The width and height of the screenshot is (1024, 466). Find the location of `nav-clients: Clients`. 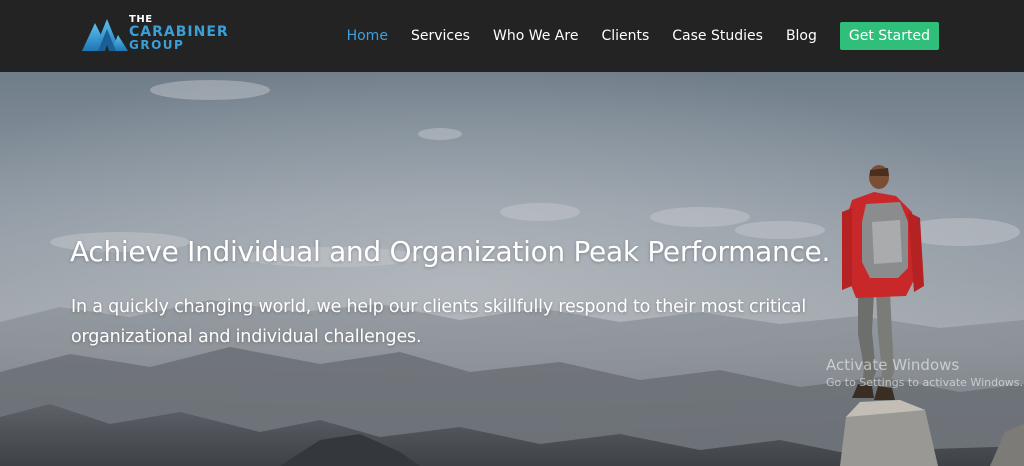

nav-clients: Clients is located at coordinates (625, 36).